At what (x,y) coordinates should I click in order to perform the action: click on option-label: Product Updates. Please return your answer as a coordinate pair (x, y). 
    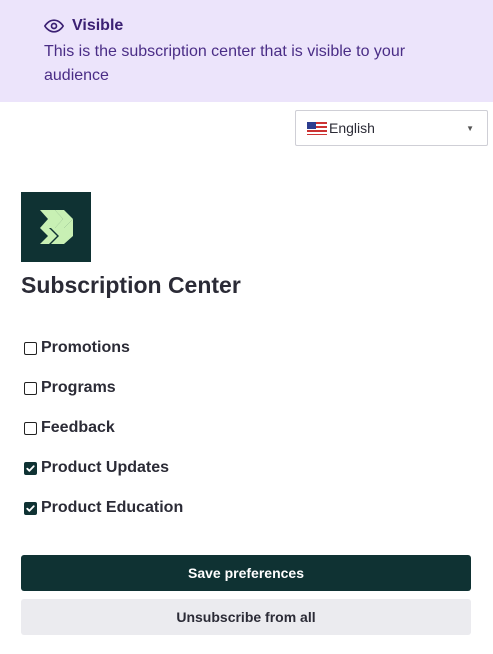
    Looking at the image, I should click on (105, 467).